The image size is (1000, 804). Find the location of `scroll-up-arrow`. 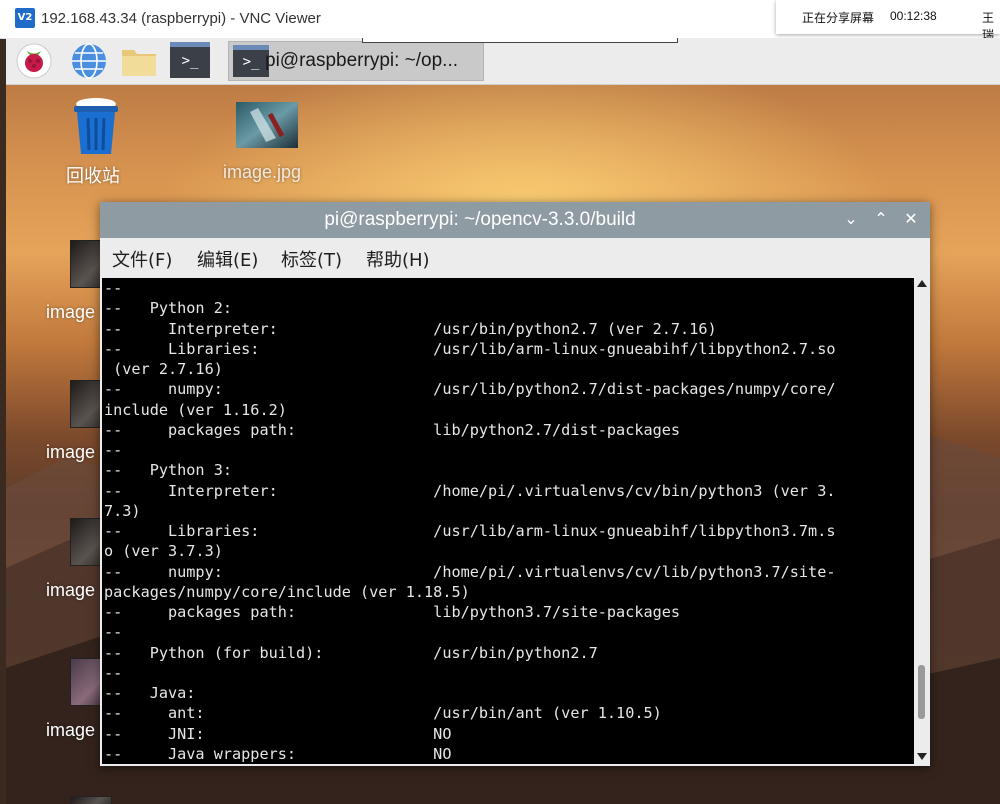

scroll-up-arrow is located at coordinates (922, 283).